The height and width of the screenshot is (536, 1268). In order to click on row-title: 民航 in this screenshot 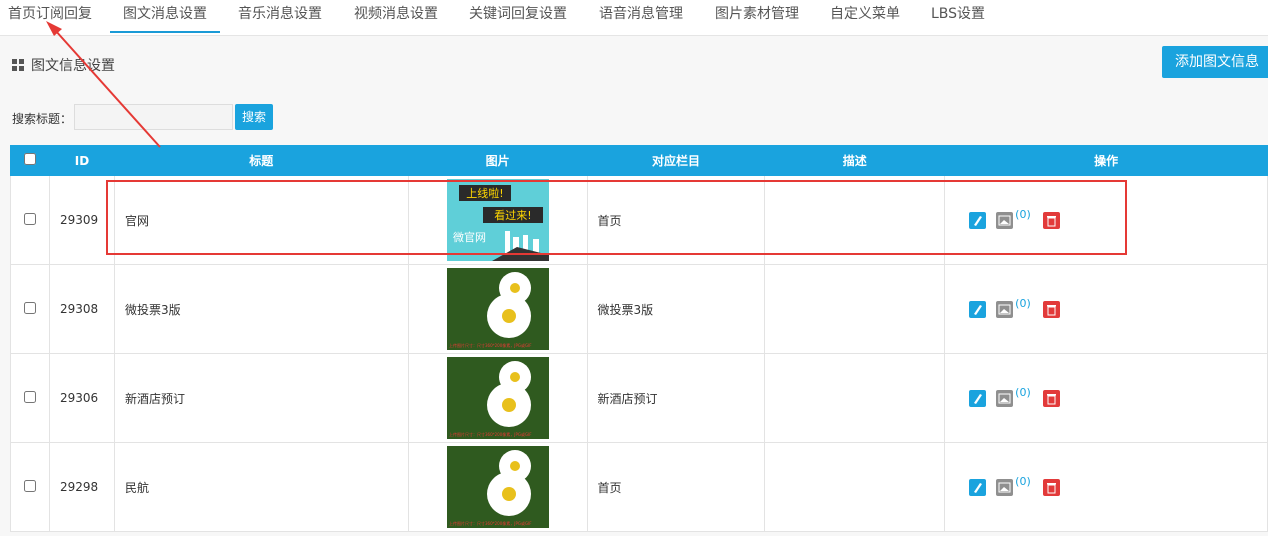, I will do `click(261, 487)`.